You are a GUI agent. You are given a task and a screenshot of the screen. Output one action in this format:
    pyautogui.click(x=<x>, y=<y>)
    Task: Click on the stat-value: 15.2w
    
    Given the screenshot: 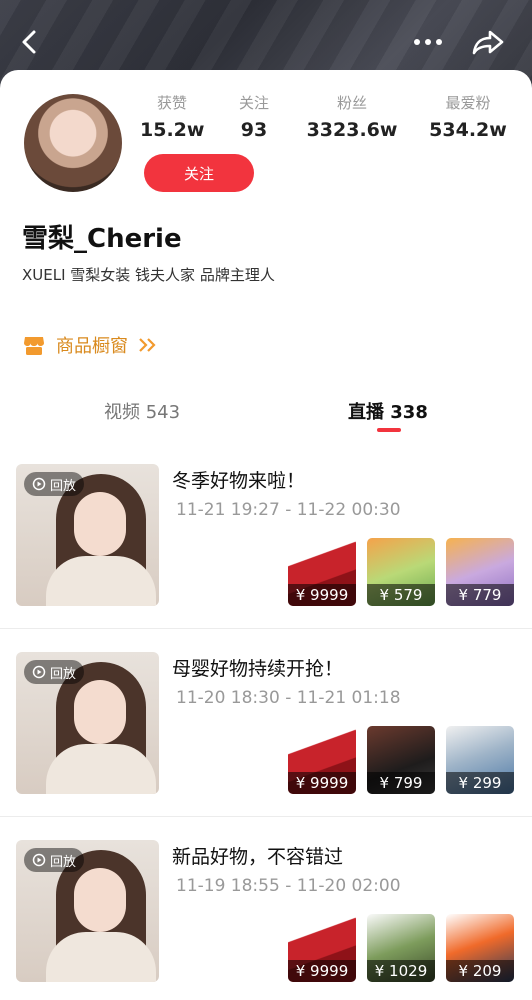 What is the action you would take?
    pyautogui.click(x=172, y=130)
    